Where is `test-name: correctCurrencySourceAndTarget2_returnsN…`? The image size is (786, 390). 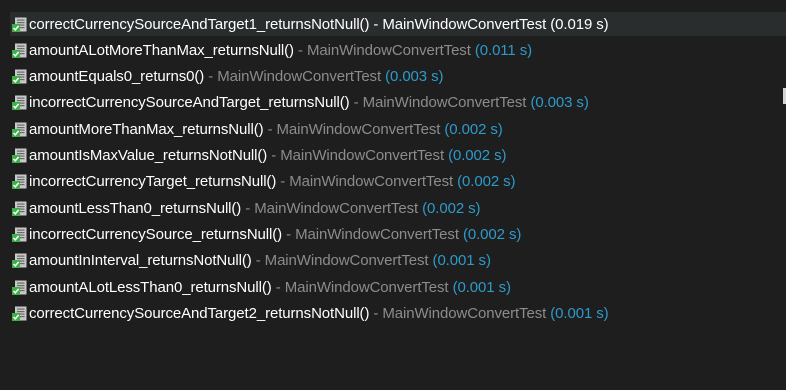
test-name: correctCurrencySourceAndTarget2_returnsN… is located at coordinates (199, 313).